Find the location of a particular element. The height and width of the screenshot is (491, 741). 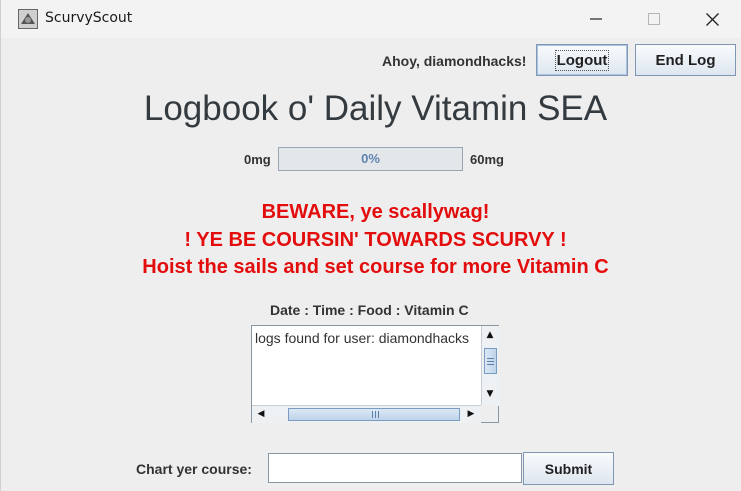

close-icon is located at coordinates (712, 19).